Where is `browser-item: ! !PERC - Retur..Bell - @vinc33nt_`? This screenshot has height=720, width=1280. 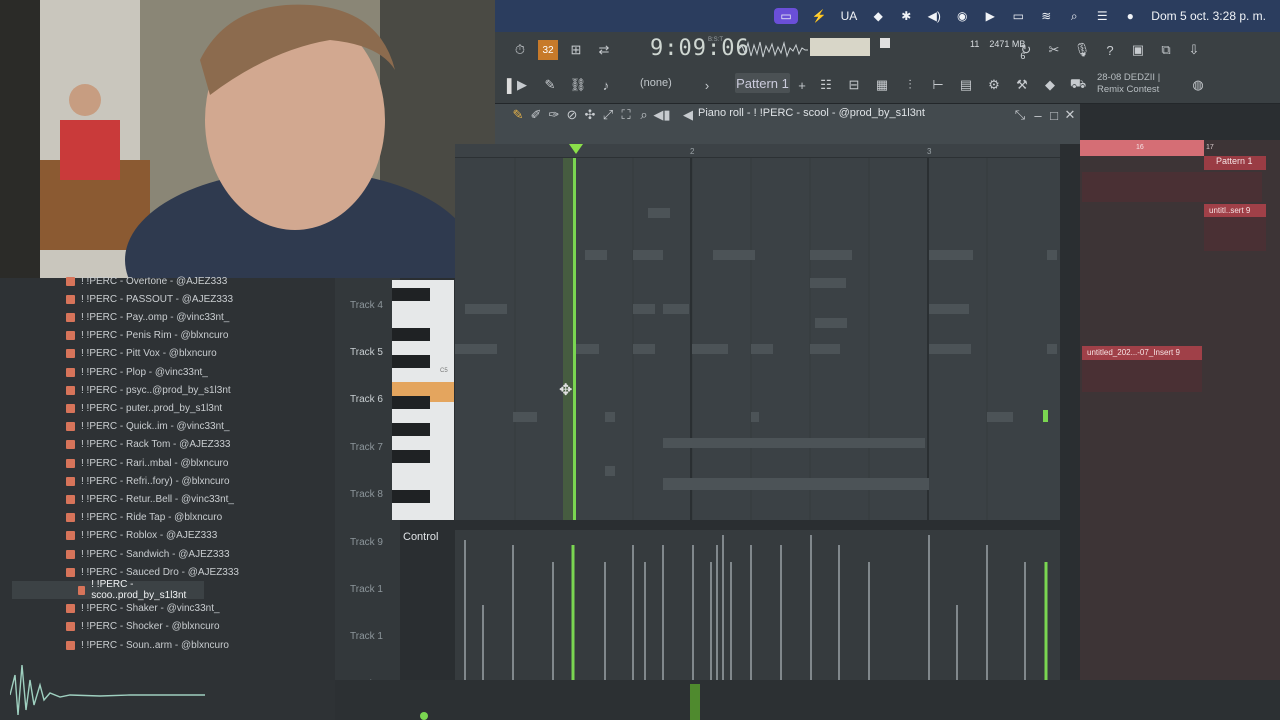
browser-item: ! !PERC - Retur..Bell - @vinc33nt_ is located at coordinates (196, 499).